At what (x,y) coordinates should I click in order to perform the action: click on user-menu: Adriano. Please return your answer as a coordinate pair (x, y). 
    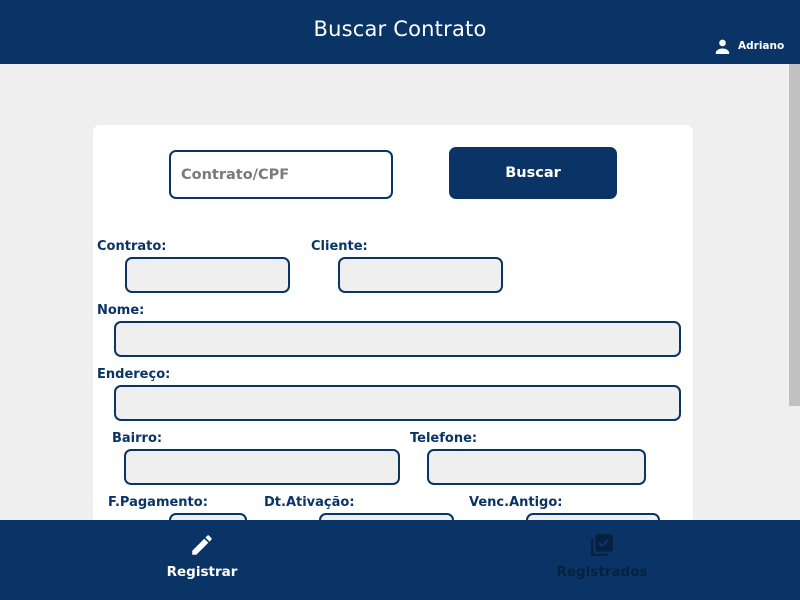
    Looking at the image, I should click on (748, 46).